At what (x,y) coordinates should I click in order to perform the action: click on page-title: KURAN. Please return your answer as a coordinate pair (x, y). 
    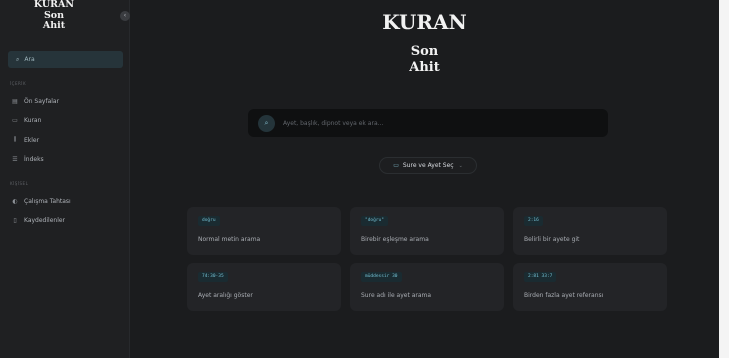
    Looking at the image, I should click on (424, 22).